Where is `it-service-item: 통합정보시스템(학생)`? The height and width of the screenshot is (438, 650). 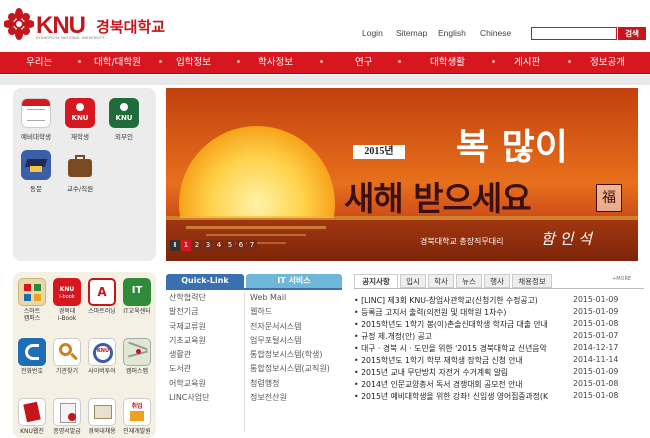
it-service-item: 통합정보시스템(학생) is located at coordinates (296, 355).